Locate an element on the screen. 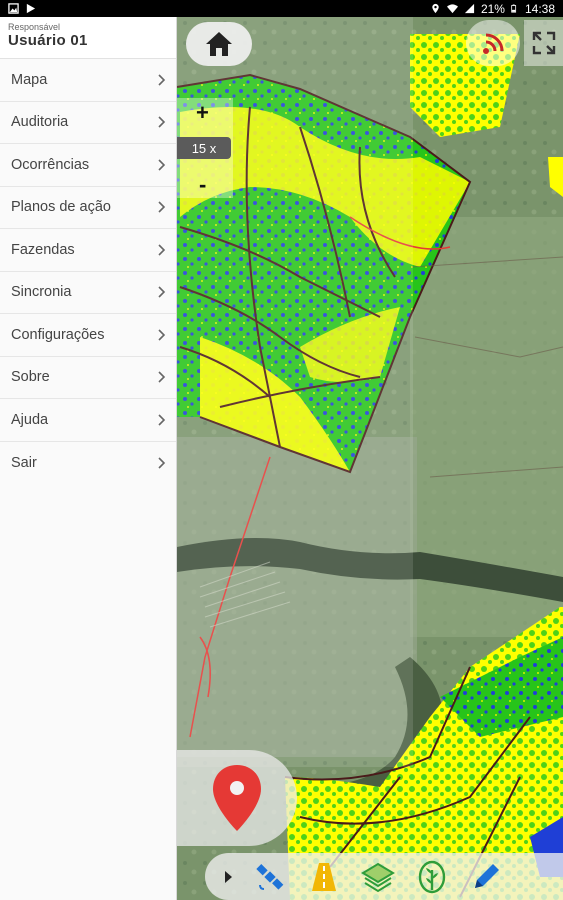 The height and width of the screenshot is (900, 563). menu-item-configuracoes: Configurações is located at coordinates (88, 335).